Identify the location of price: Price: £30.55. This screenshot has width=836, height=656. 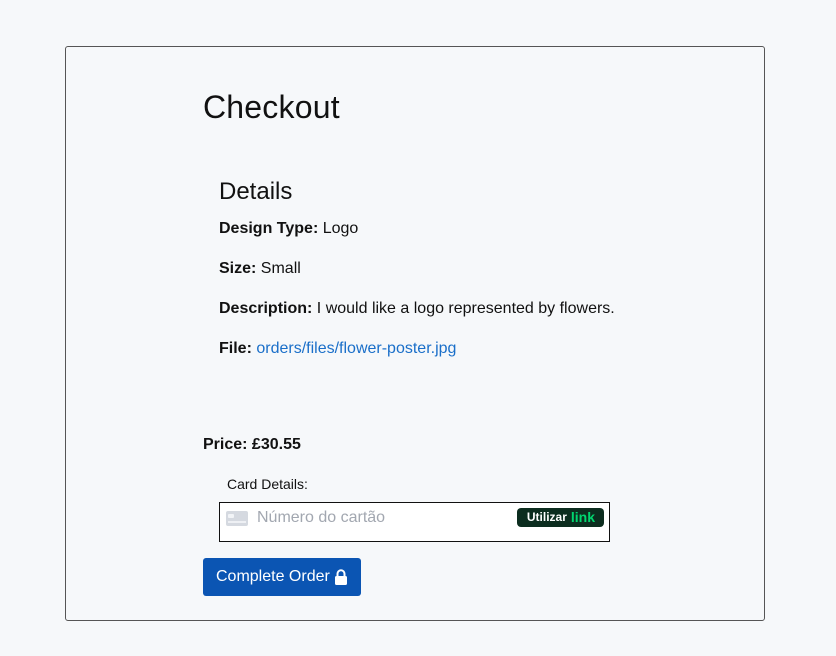
(252, 445).